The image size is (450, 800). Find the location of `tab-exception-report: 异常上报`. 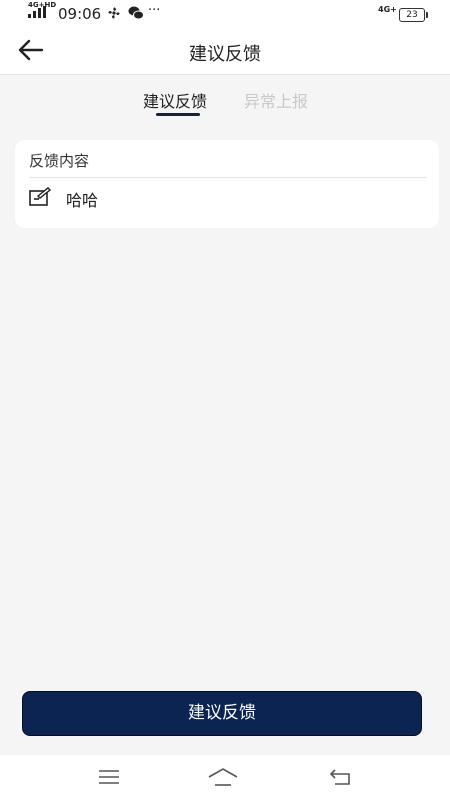

tab-exception-report: 异常上报 is located at coordinates (276, 100).